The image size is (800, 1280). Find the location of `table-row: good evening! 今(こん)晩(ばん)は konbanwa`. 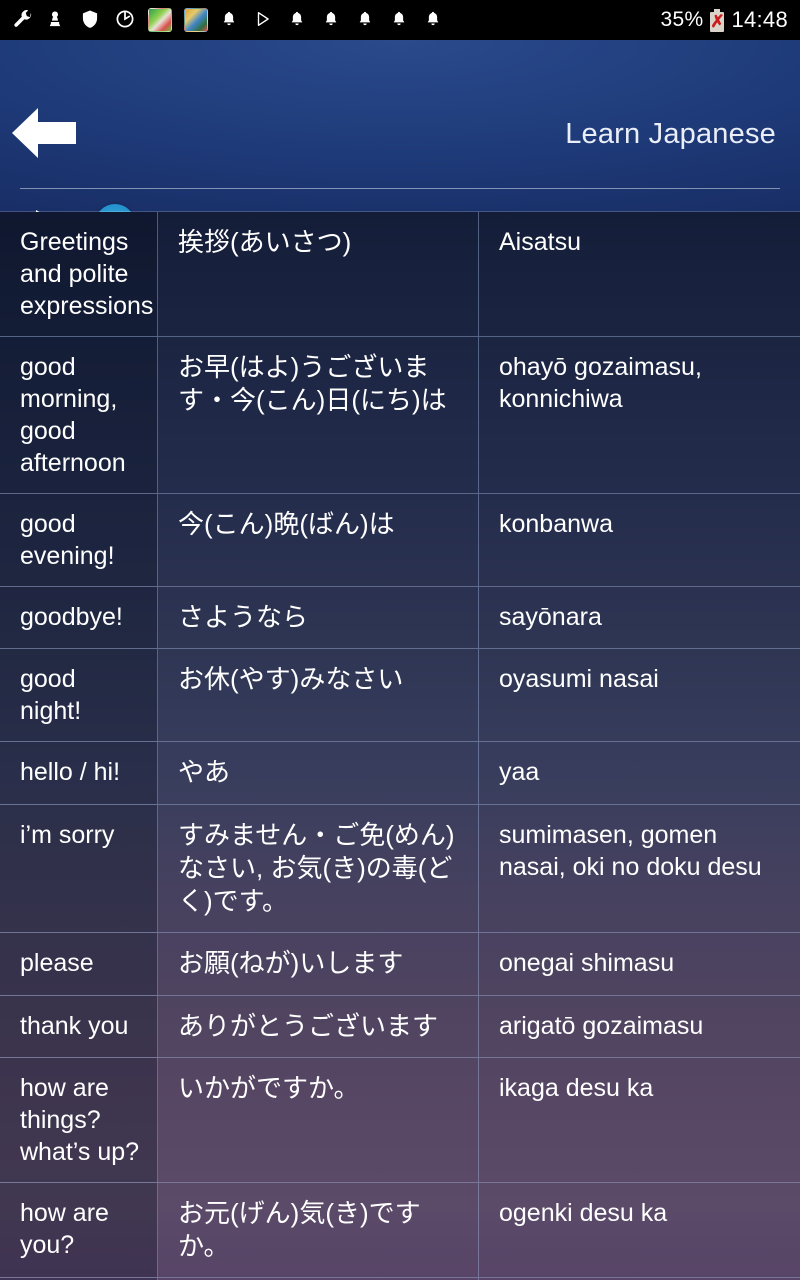

table-row: good evening! 今(こん)晩(ばん)は konbanwa is located at coordinates (400, 540).